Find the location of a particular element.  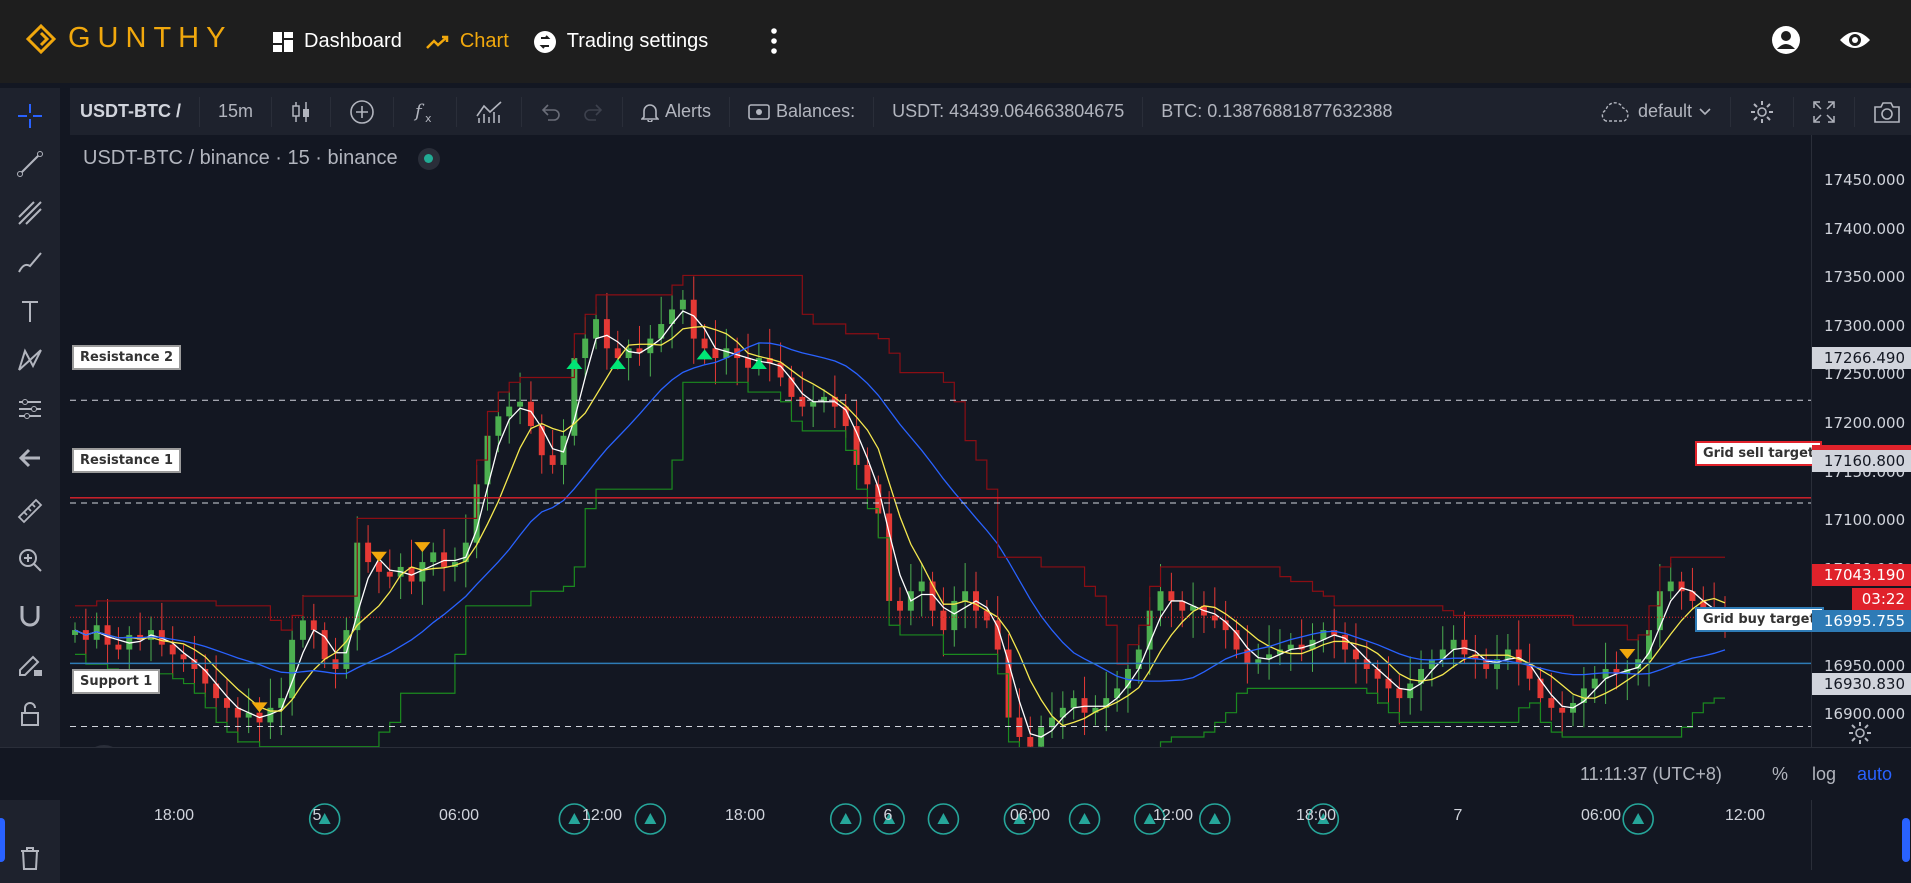

timezone-clock: 11:11:37 (UTC+8) is located at coordinates (1651, 774).